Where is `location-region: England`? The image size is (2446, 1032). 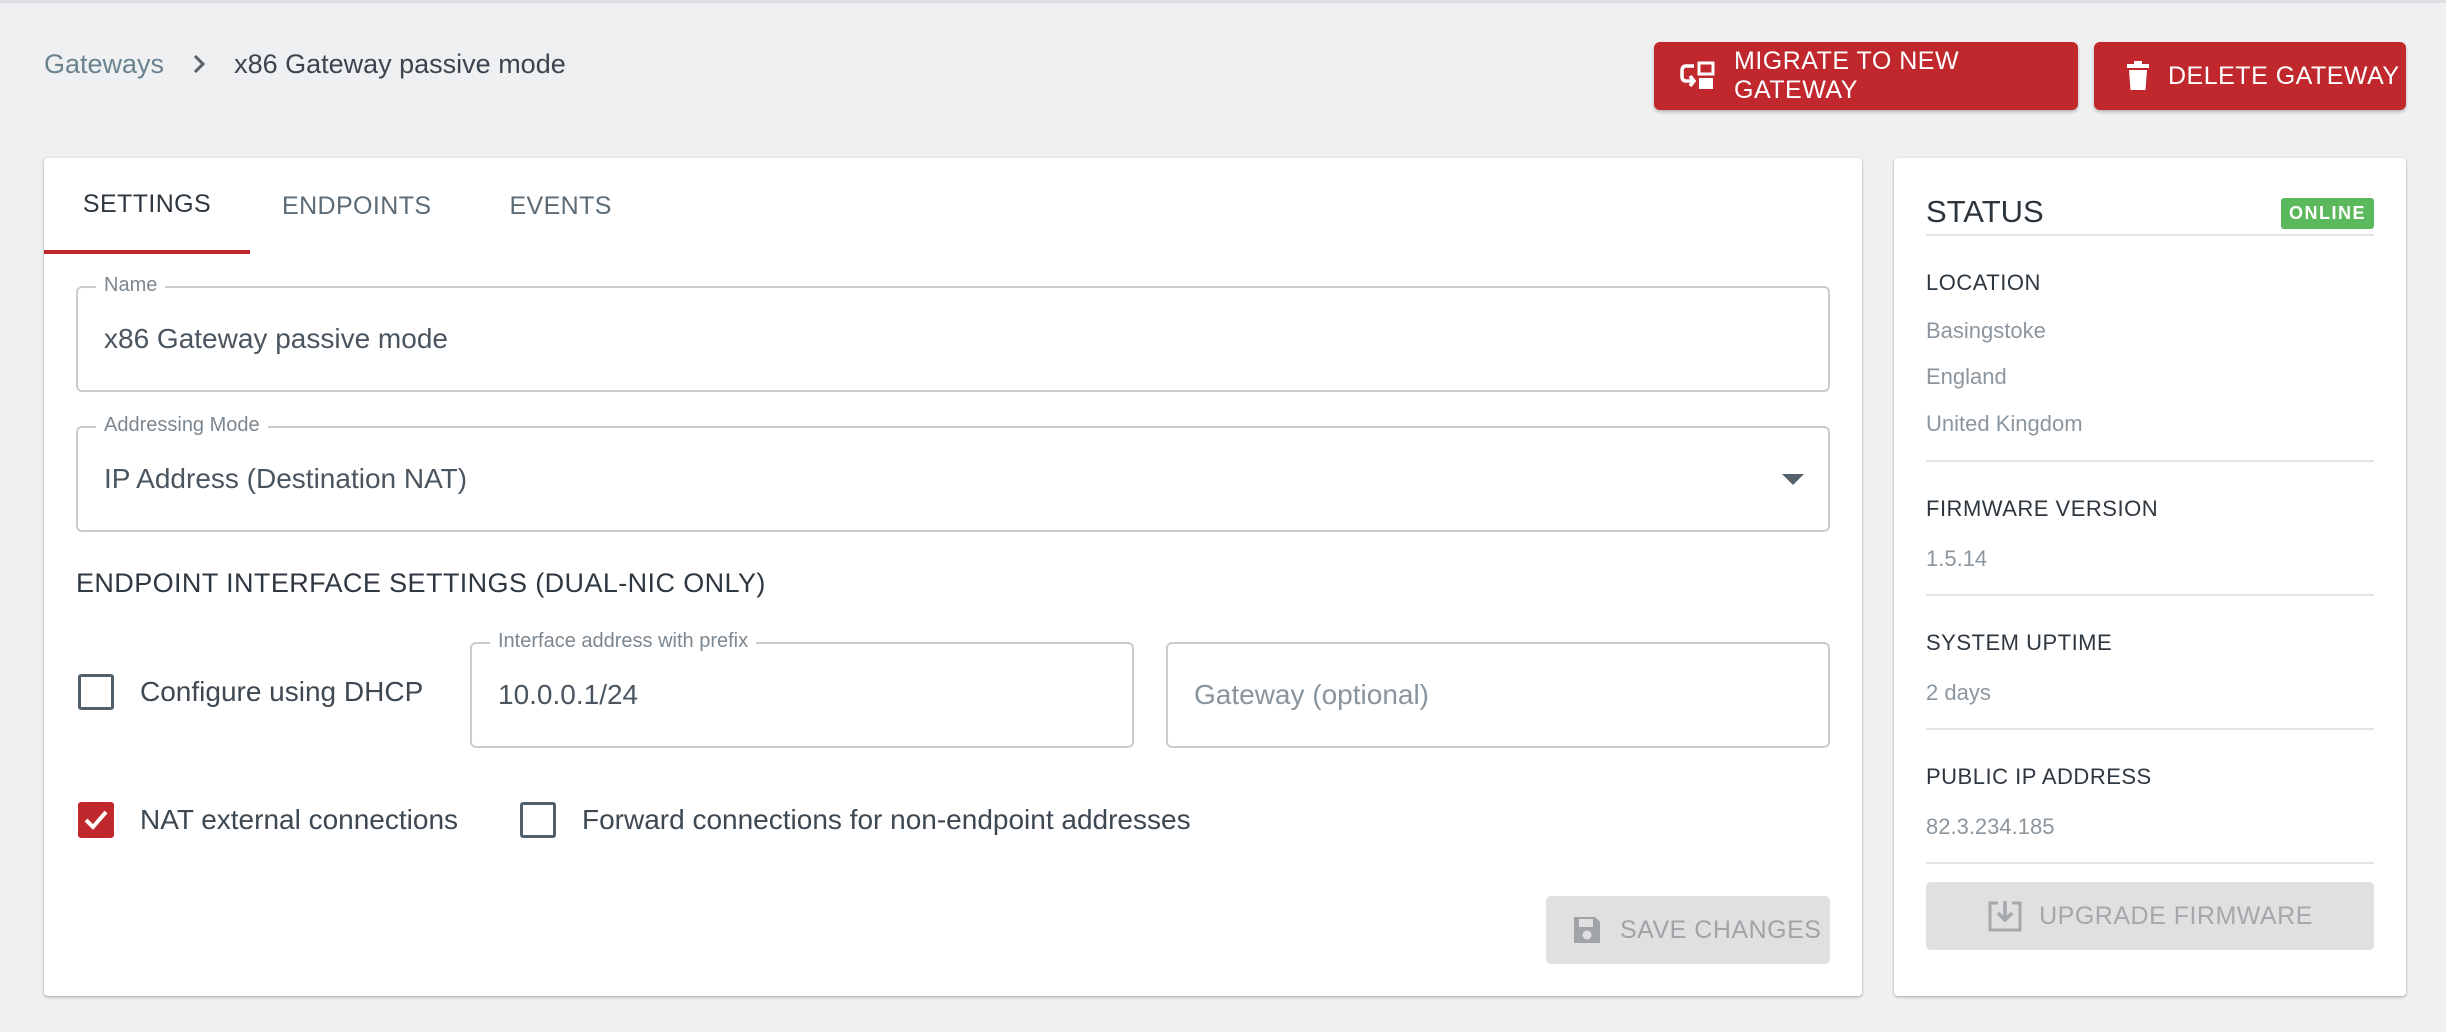 location-region: England is located at coordinates (1966, 376).